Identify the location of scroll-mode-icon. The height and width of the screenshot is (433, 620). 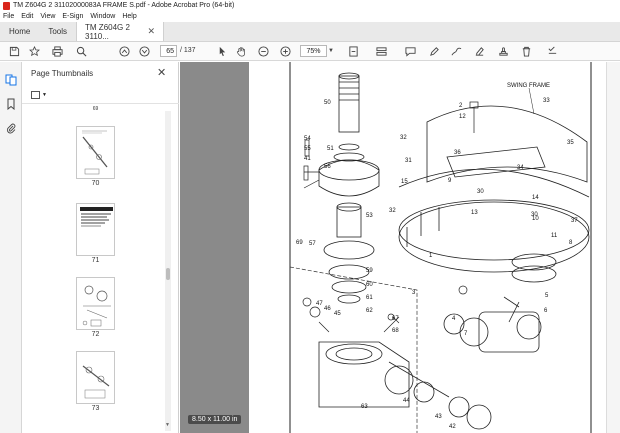
(381, 51).